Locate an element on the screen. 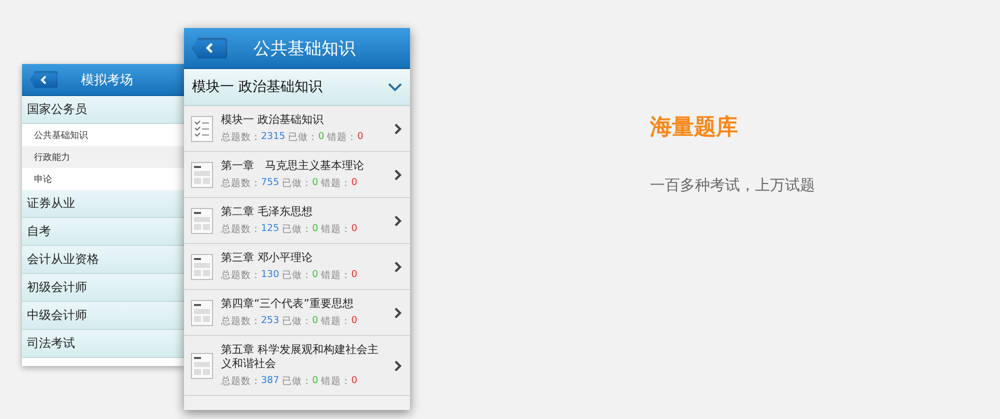  chapter-row: 第四章“三个代表”重要思想 总题数：253 已做：0 错题：0 is located at coordinates (297, 313).